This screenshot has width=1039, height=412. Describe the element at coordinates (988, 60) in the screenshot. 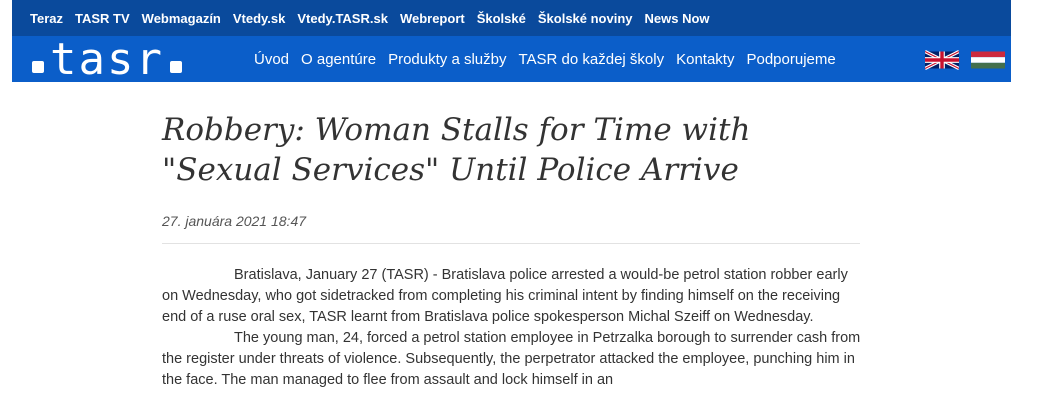

I see `hungary-flag-icon` at that location.